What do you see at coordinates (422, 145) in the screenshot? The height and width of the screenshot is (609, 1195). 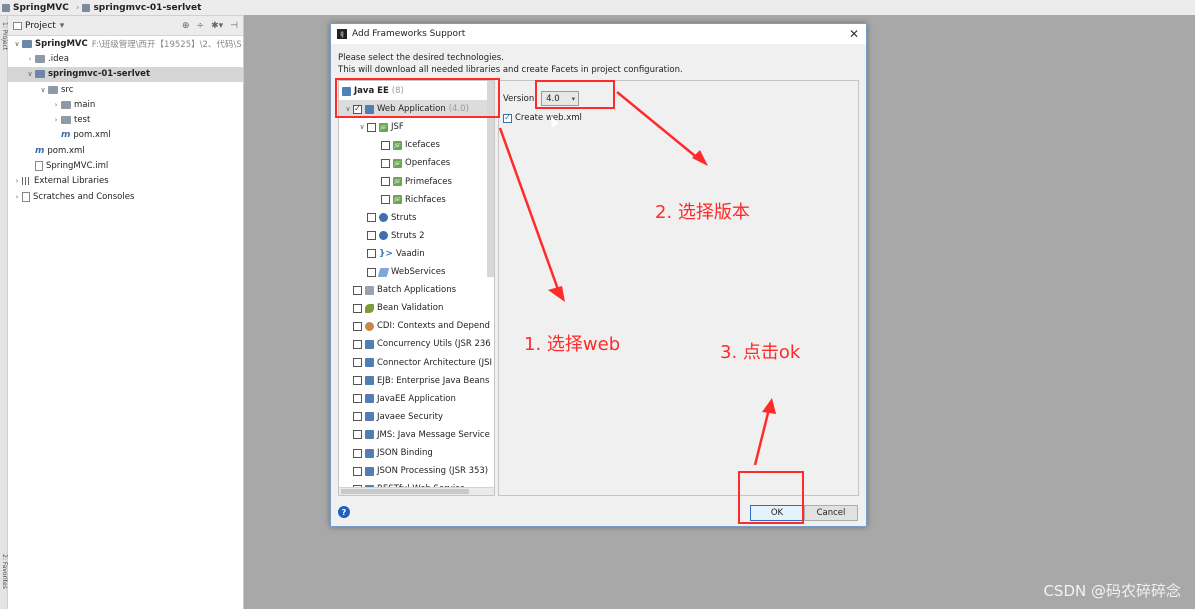 I see `framework-label: Icefaces` at bounding box center [422, 145].